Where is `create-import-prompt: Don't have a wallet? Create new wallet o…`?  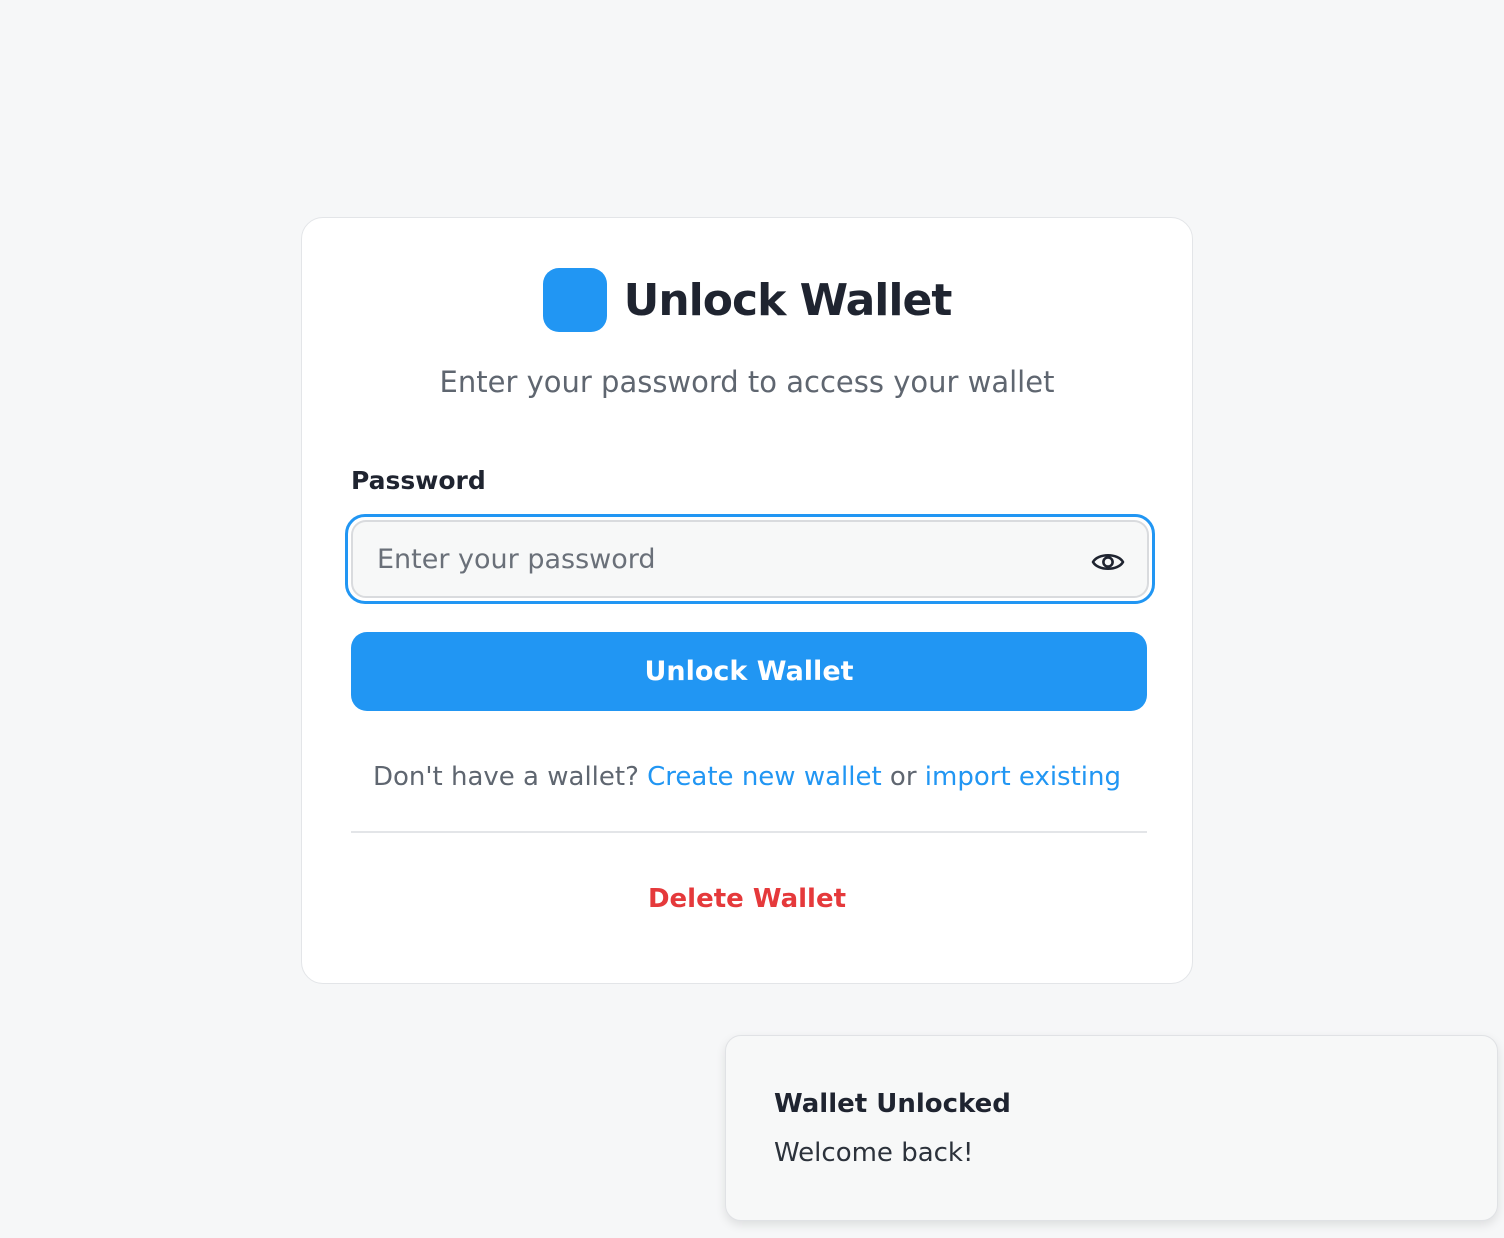 create-import-prompt: Don't have a wallet? Create new wallet o… is located at coordinates (747, 777).